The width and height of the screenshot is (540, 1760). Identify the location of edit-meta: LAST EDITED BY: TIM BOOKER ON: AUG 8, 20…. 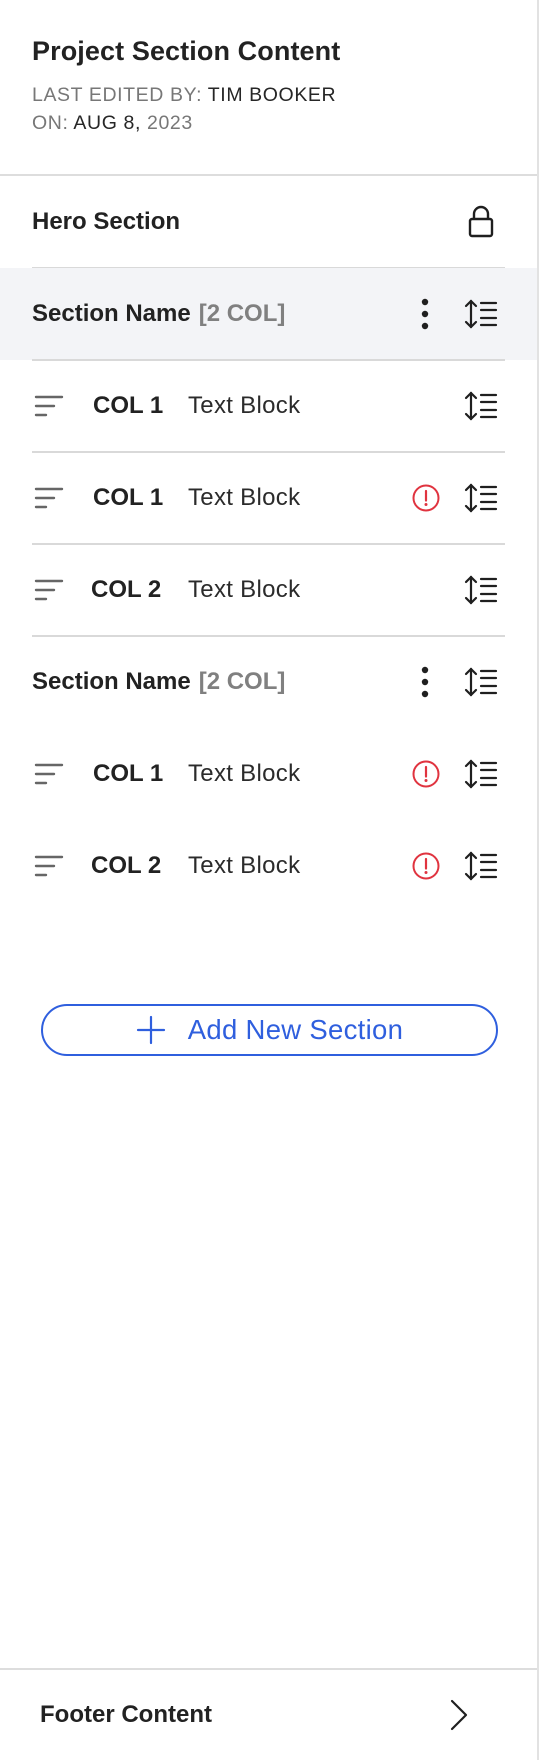
(274, 109).